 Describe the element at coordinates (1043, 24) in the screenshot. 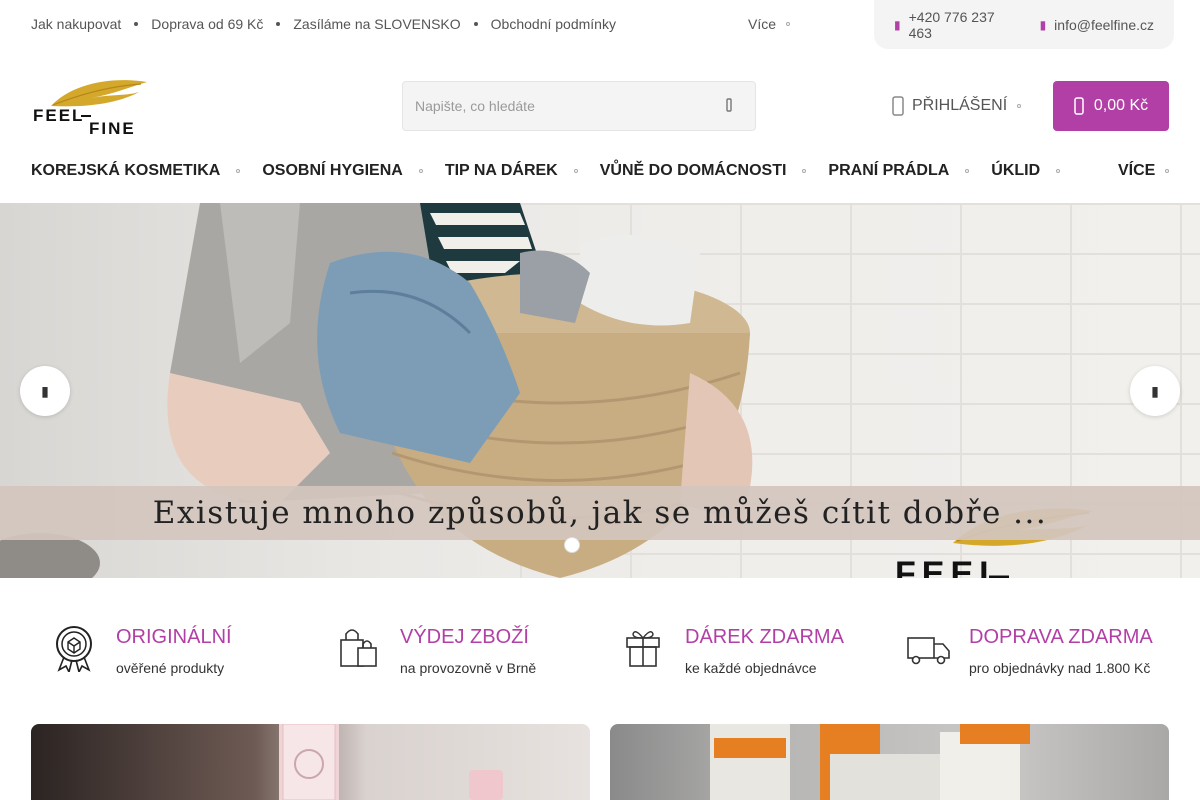

I see `mail-icon: ▮` at that location.